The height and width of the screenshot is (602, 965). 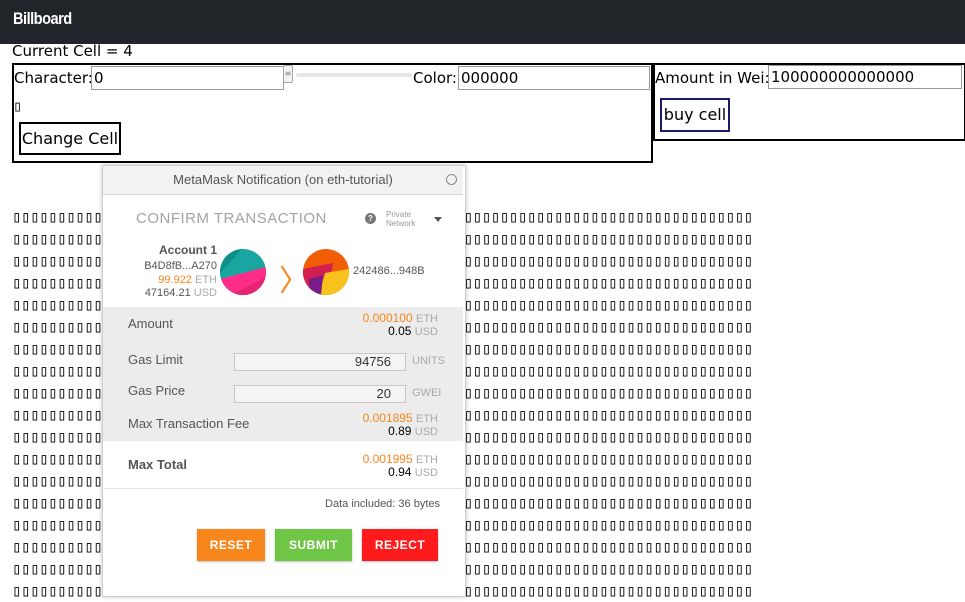 What do you see at coordinates (695, 115) in the screenshot?
I see `buy-cell-button: buy cell` at bounding box center [695, 115].